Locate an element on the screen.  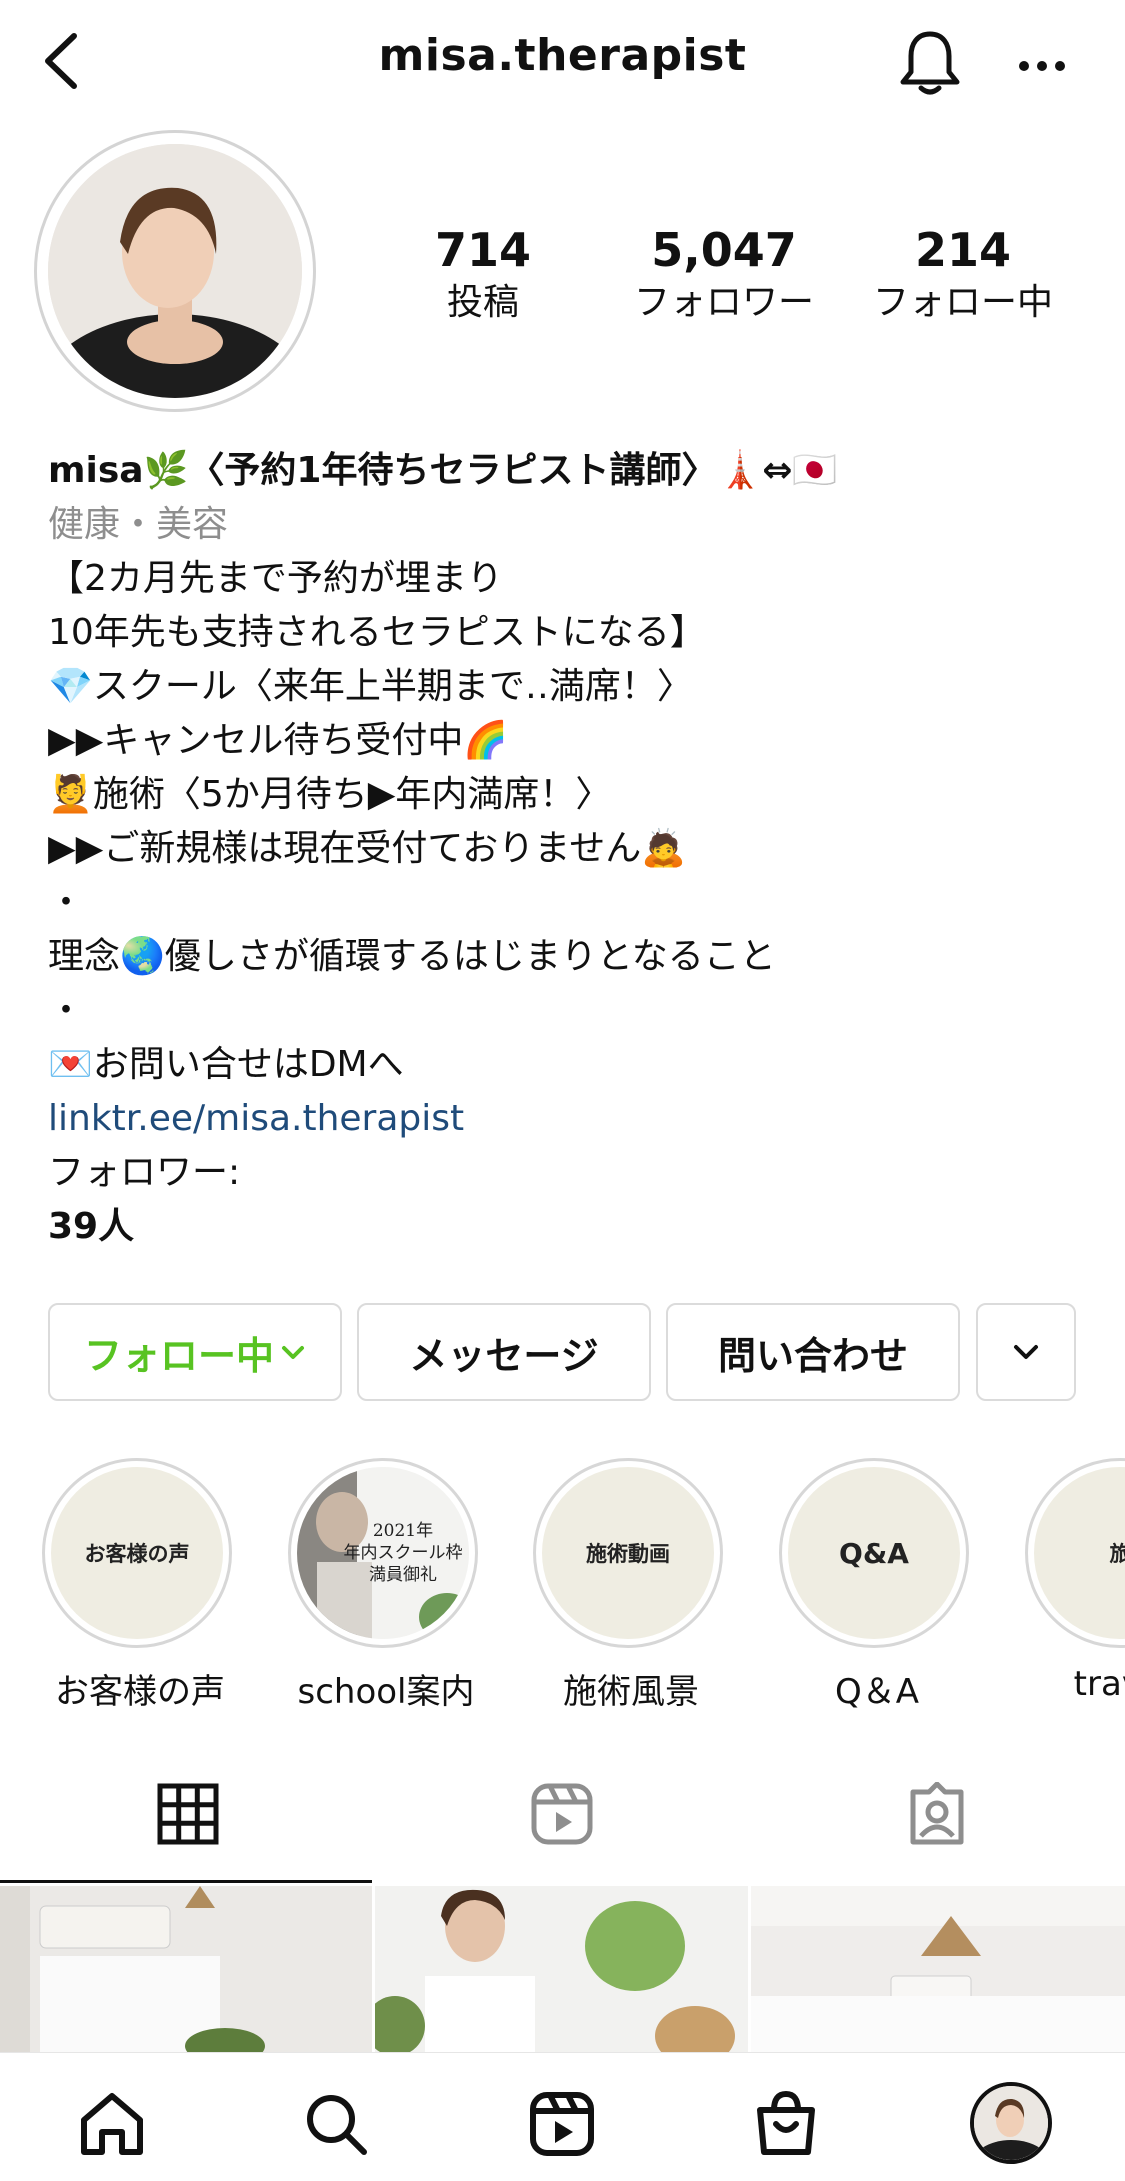
bio-line: 💌お問い合せはDMへ is located at coordinates (226, 1064).